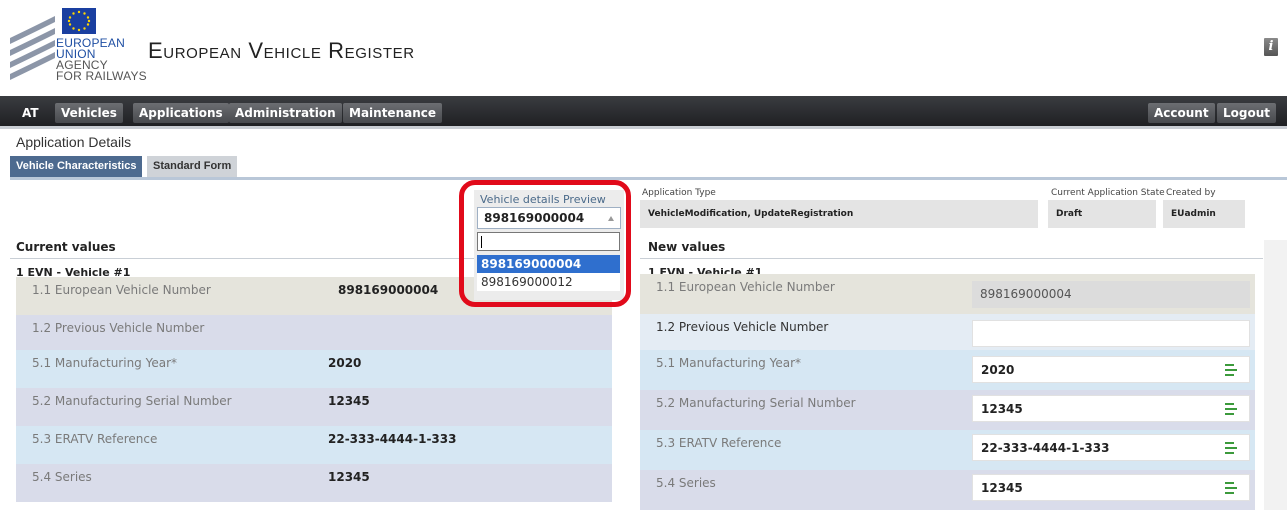 The image size is (1287, 510). I want to click on new-row-series: 5.4 Series 12345, so click(947, 490).